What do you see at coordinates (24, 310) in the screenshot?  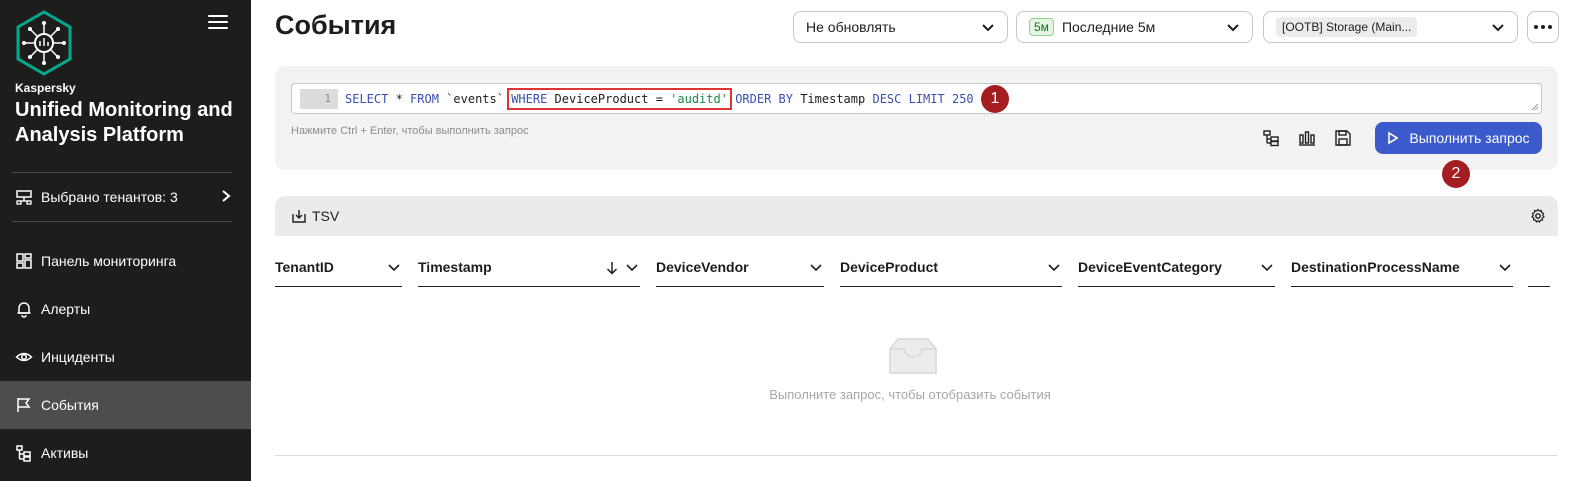 I see `bell-icon` at bounding box center [24, 310].